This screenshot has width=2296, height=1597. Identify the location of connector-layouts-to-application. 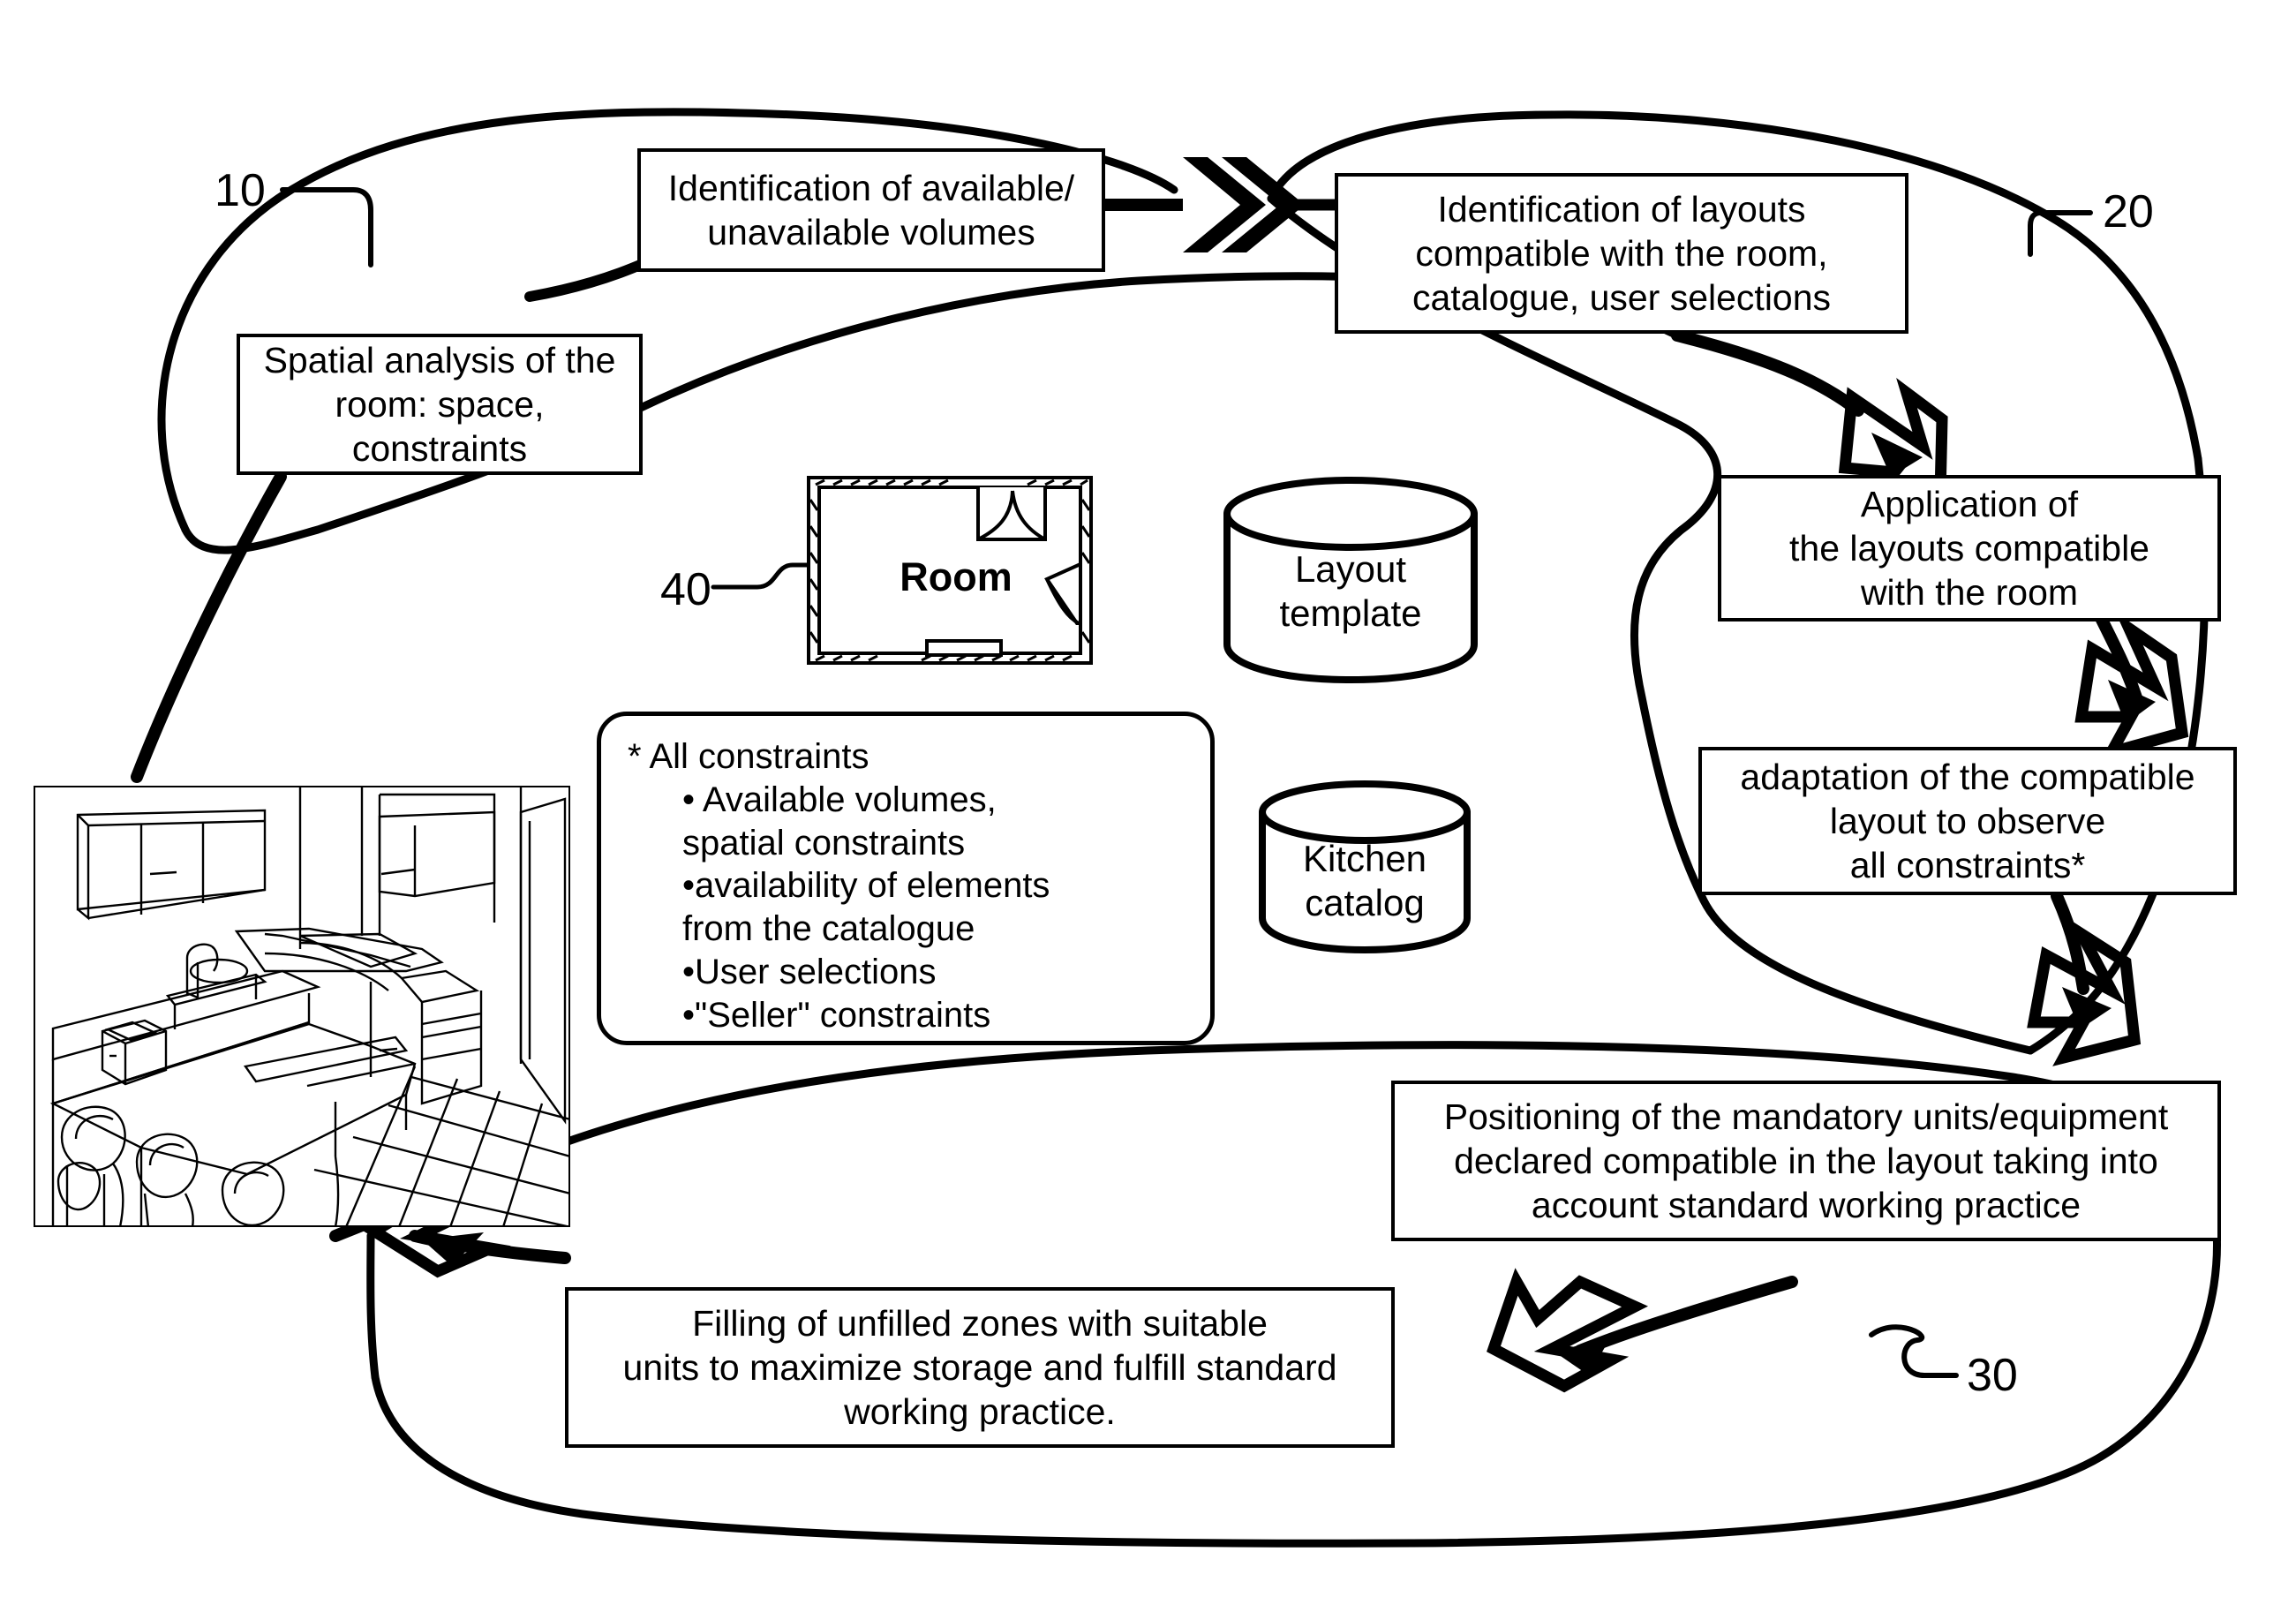
(1768, 373).